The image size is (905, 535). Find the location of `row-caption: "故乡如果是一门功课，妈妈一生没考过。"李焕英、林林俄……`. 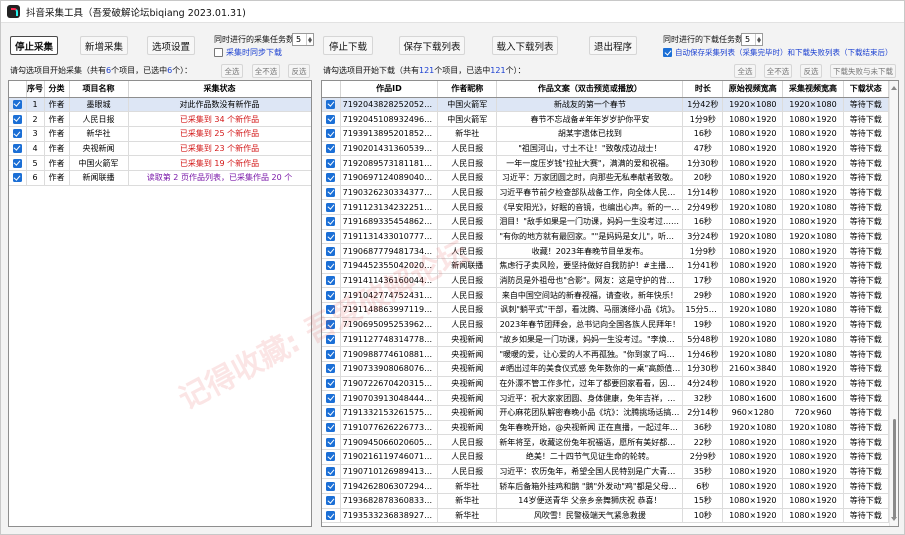

row-caption: "故乡如果是一门功课，妈妈一生没考过。"李焕英、林林俄…… is located at coordinates (590, 340).